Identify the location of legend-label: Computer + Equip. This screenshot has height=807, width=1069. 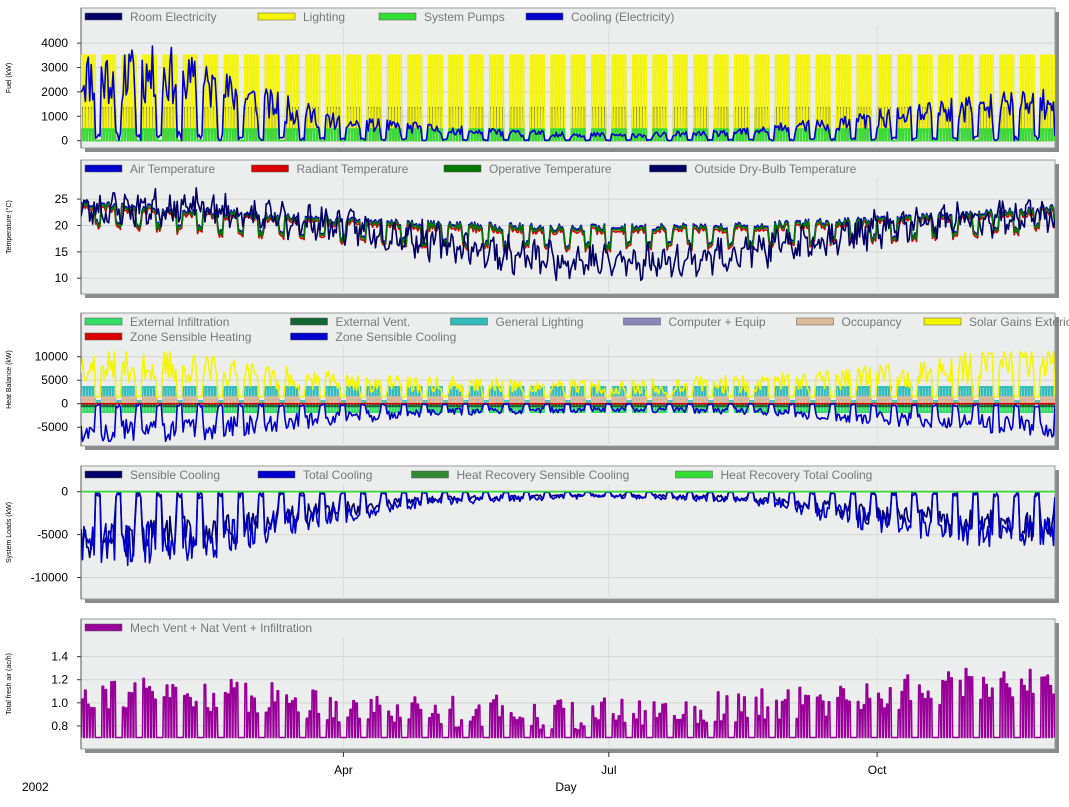
(717, 322).